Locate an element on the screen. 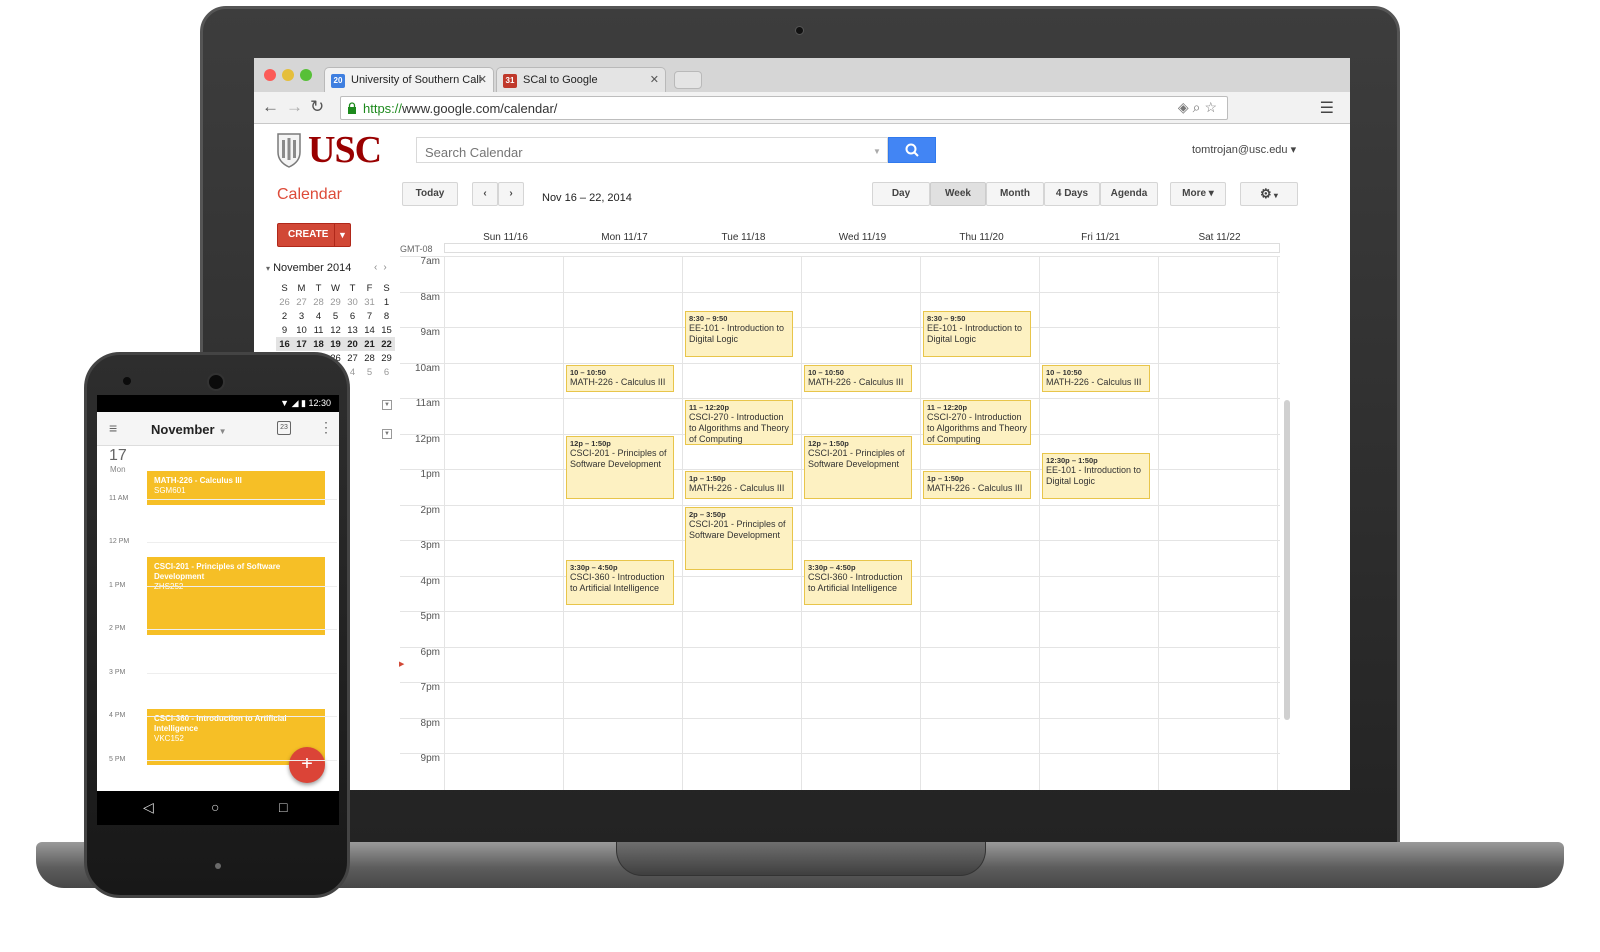  mini-calendar-day: 10 is located at coordinates (301, 330).